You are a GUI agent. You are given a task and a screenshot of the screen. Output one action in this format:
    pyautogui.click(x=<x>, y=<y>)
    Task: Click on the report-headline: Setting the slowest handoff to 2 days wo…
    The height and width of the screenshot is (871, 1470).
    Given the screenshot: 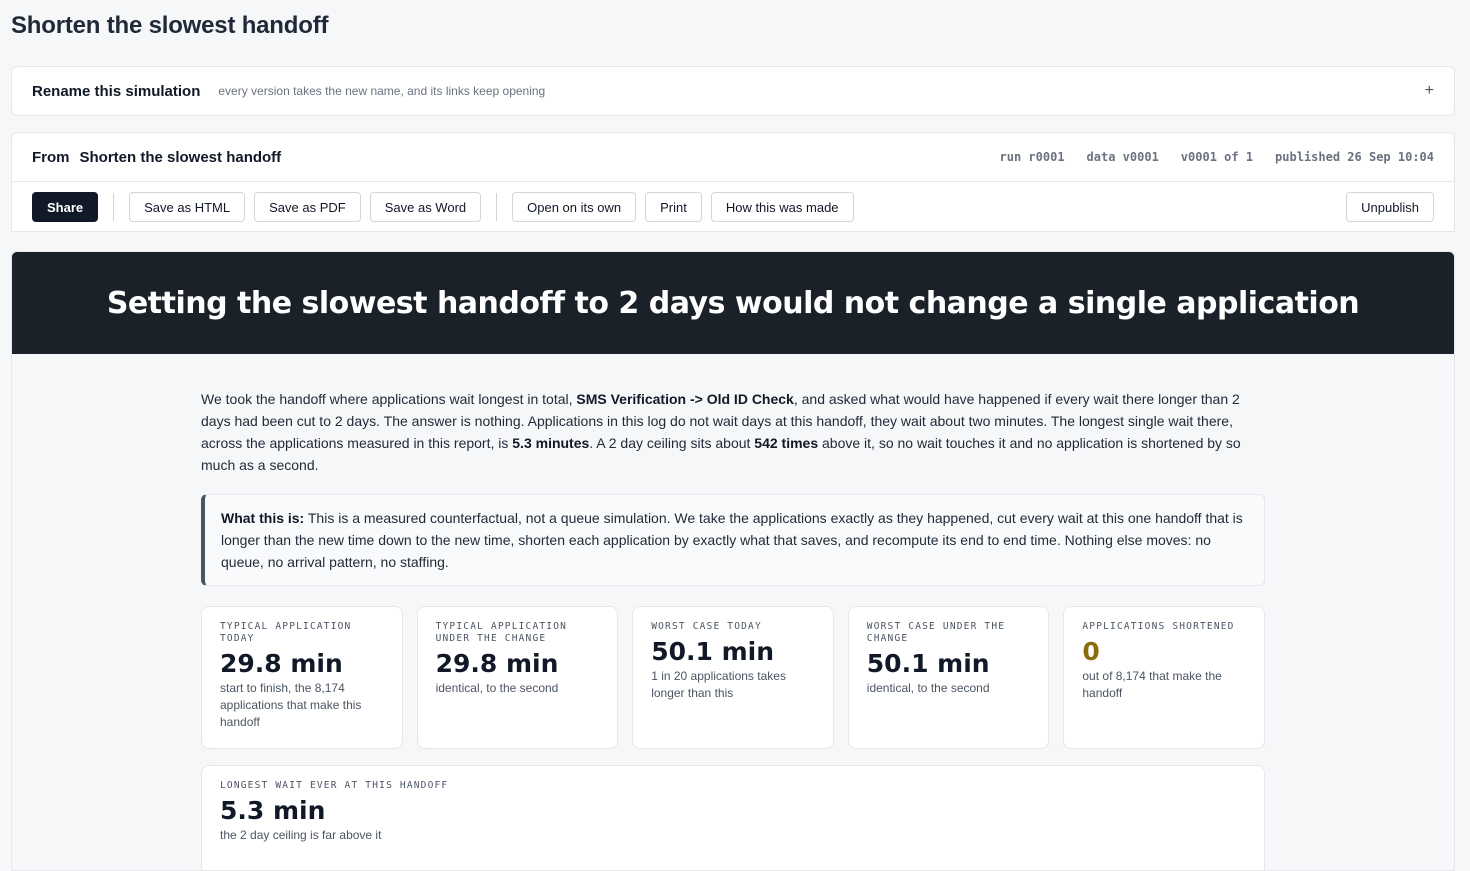 What is the action you would take?
    pyautogui.click(x=733, y=303)
    